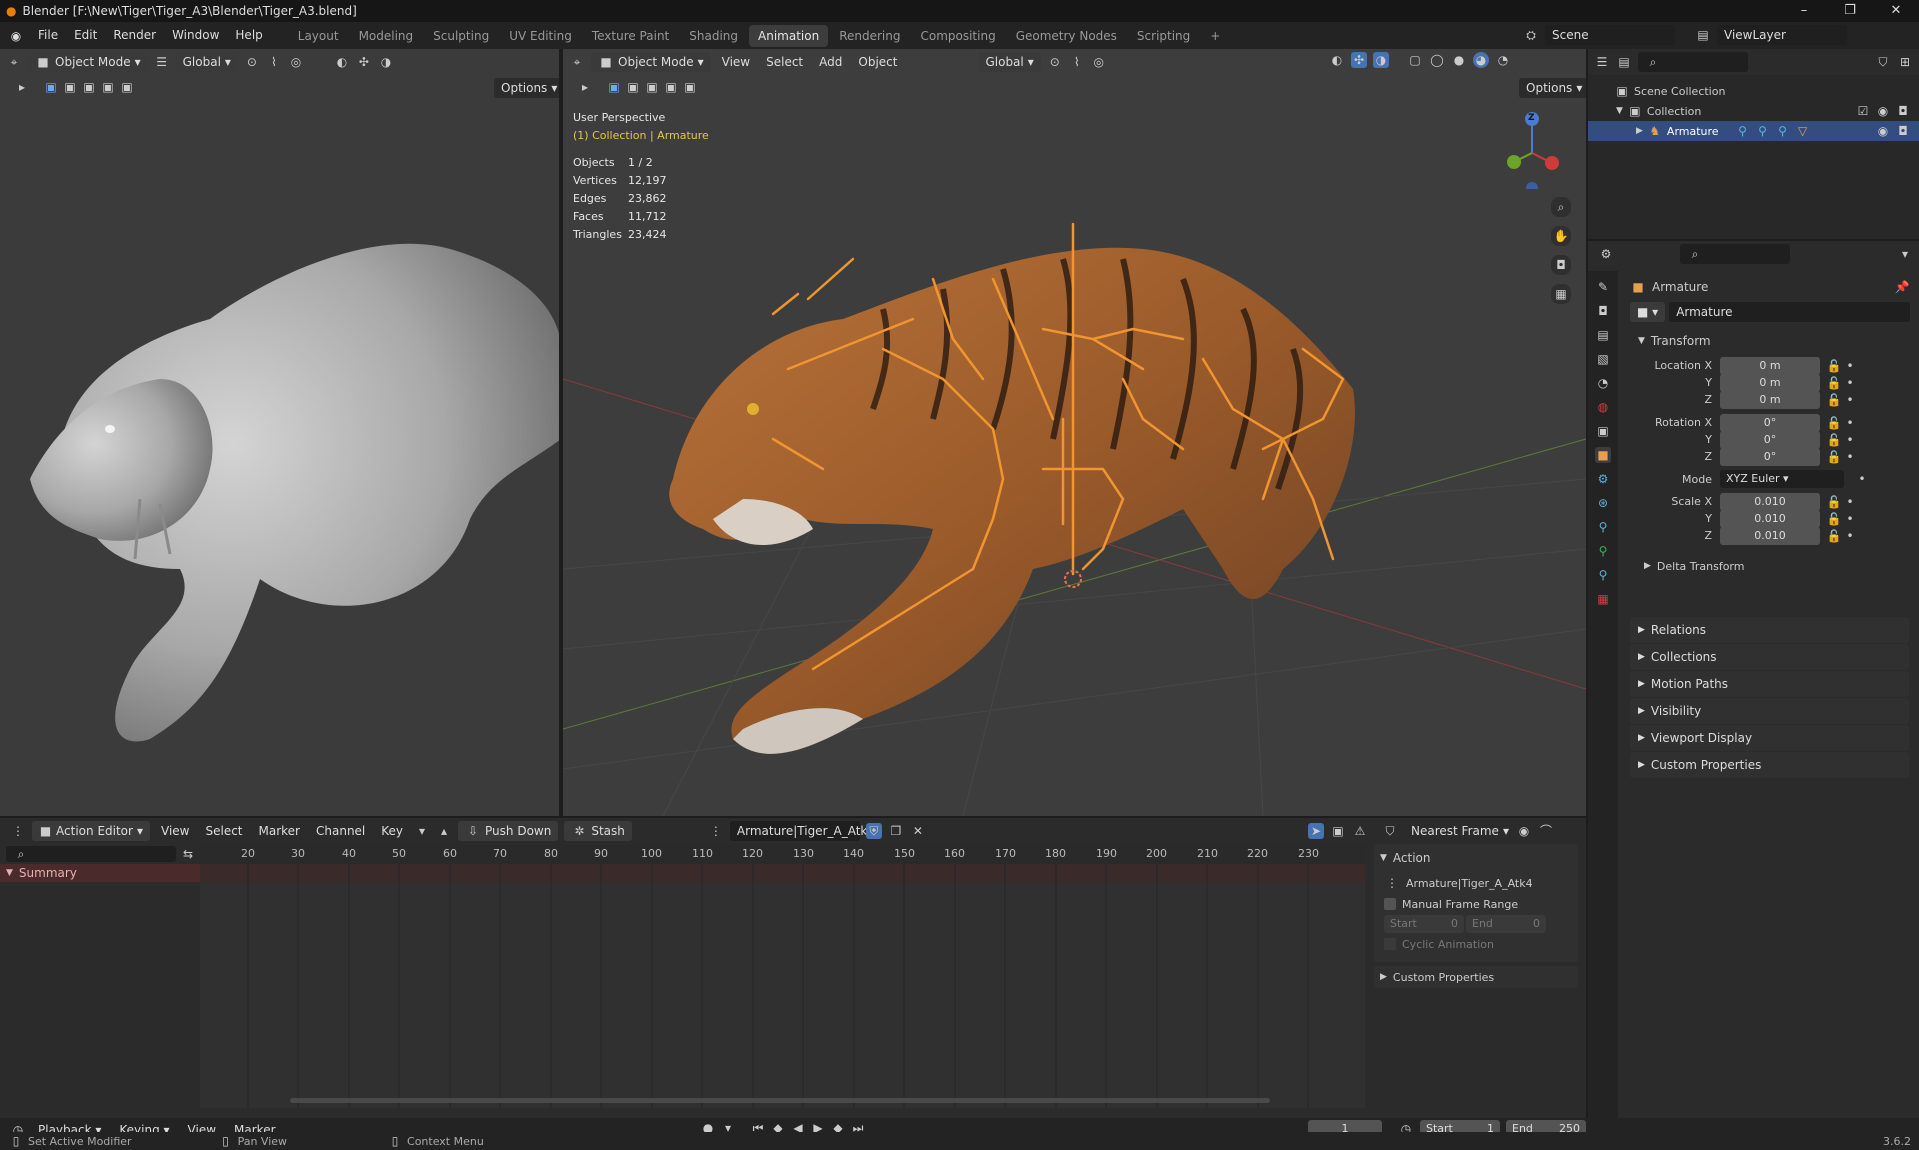 This screenshot has height=1150, width=1919. What do you see at coordinates (1703, 35) in the screenshot?
I see `view-layer-icon: ▤` at bounding box center [1703, 35].